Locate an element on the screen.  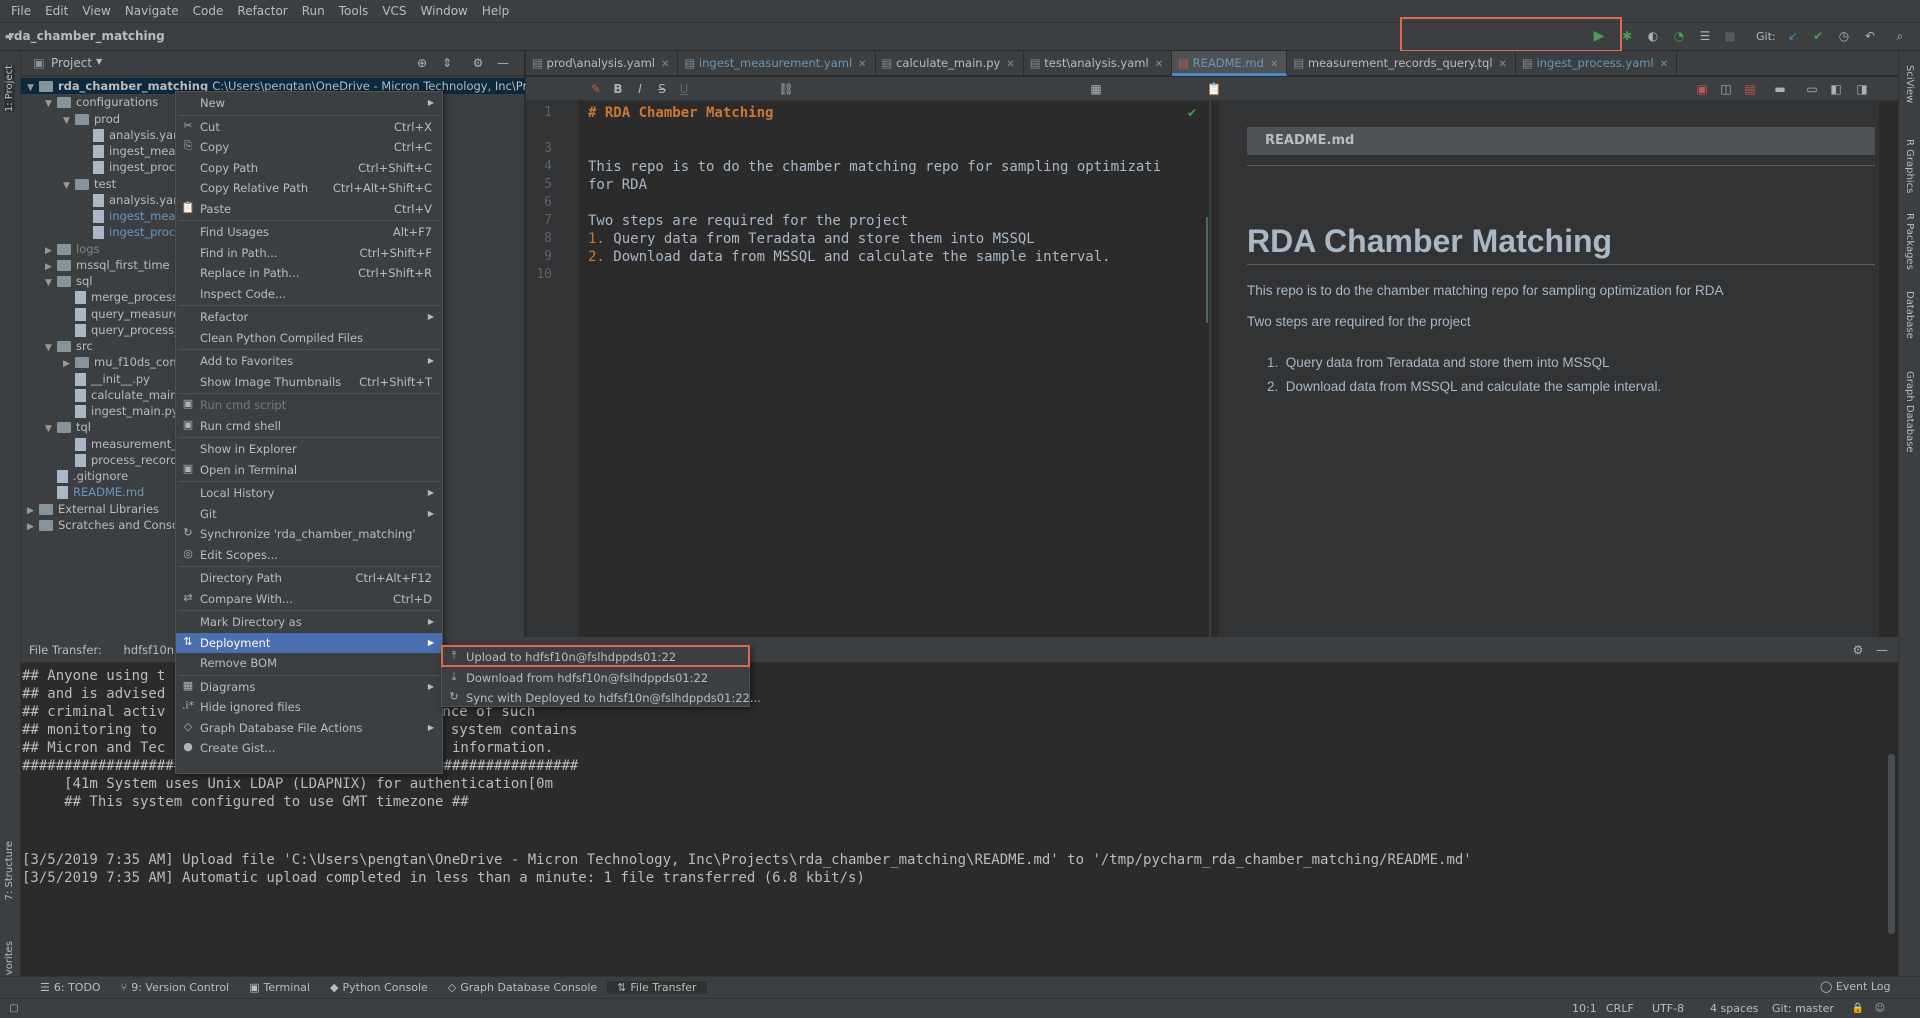
context-menu-item: ↻ Synchronize 'rda_chamber_matching' is located at coordinates (309, 534).